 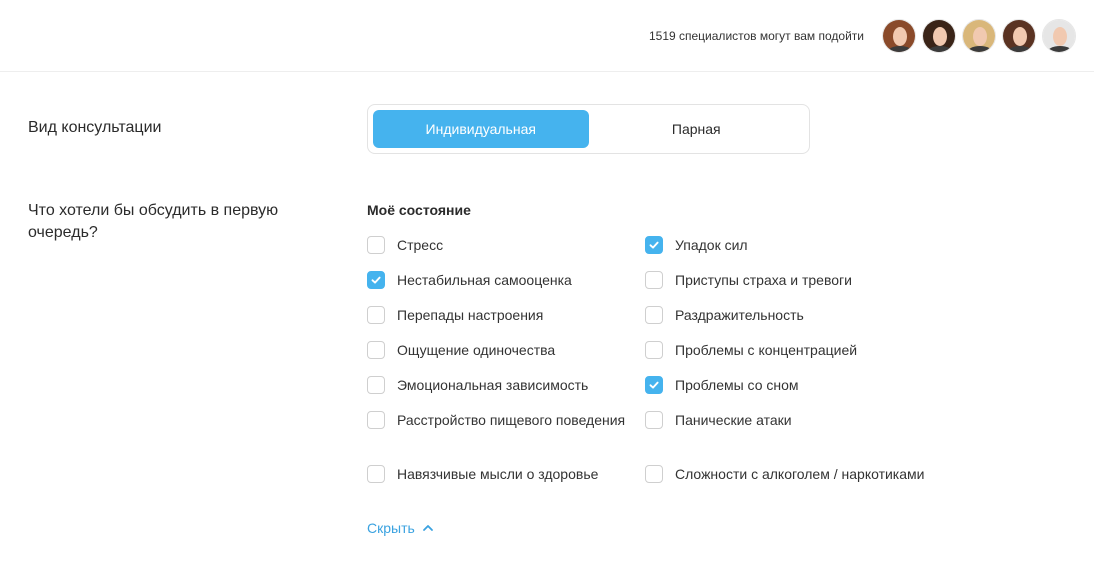 What do you see at coordinates (547, 36) in the screenshot?
I see `header-bar: 1519 специалистов могут вам подойти` at bounding box center [547, 36].